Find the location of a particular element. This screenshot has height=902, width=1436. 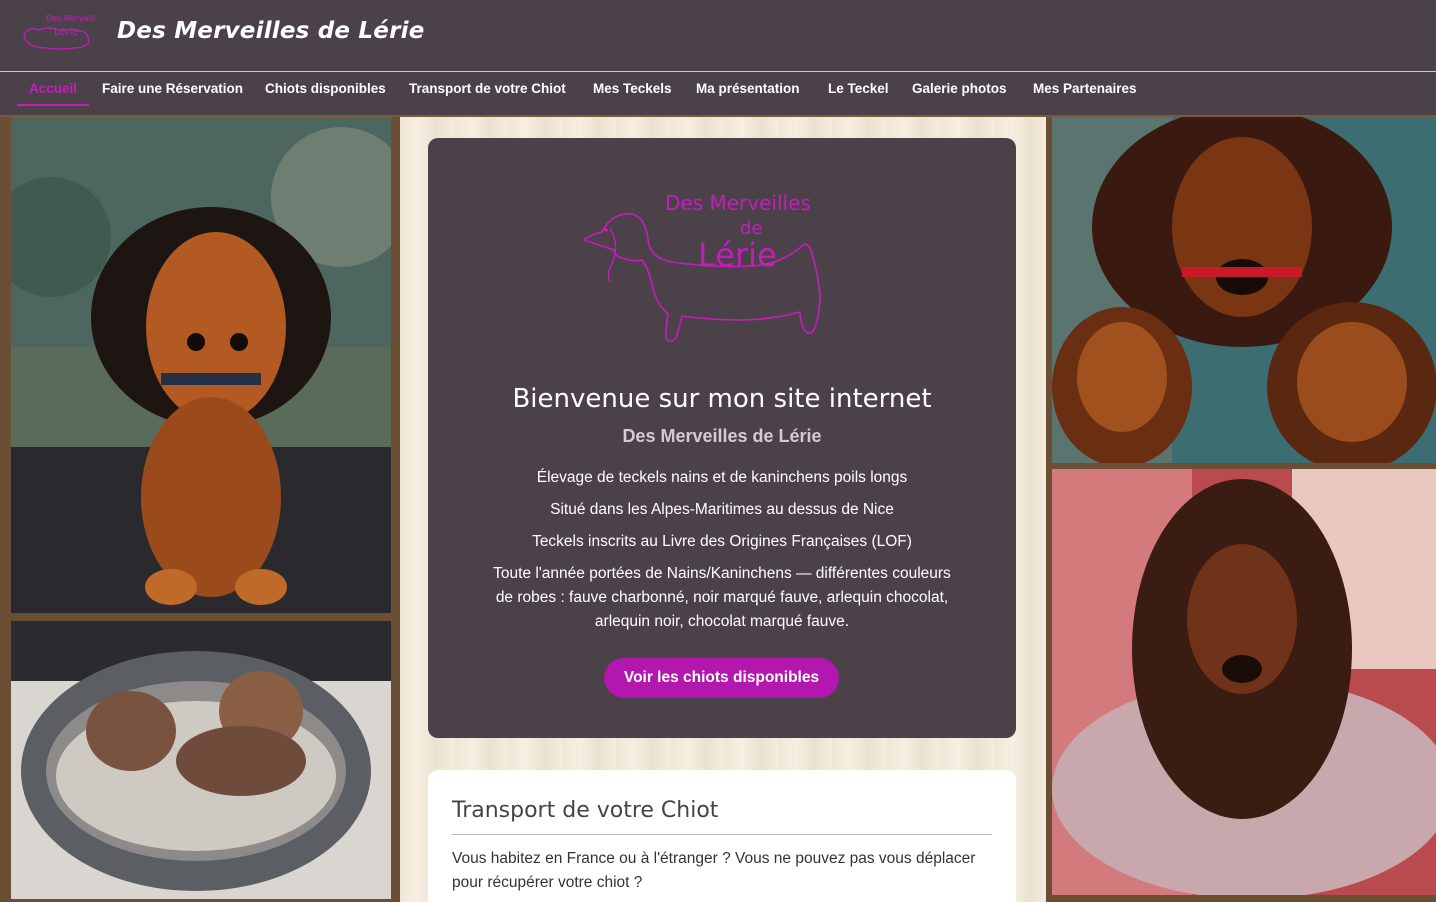

site-title: Des Merveilles de Lérie is located at coordinates (271, 31).